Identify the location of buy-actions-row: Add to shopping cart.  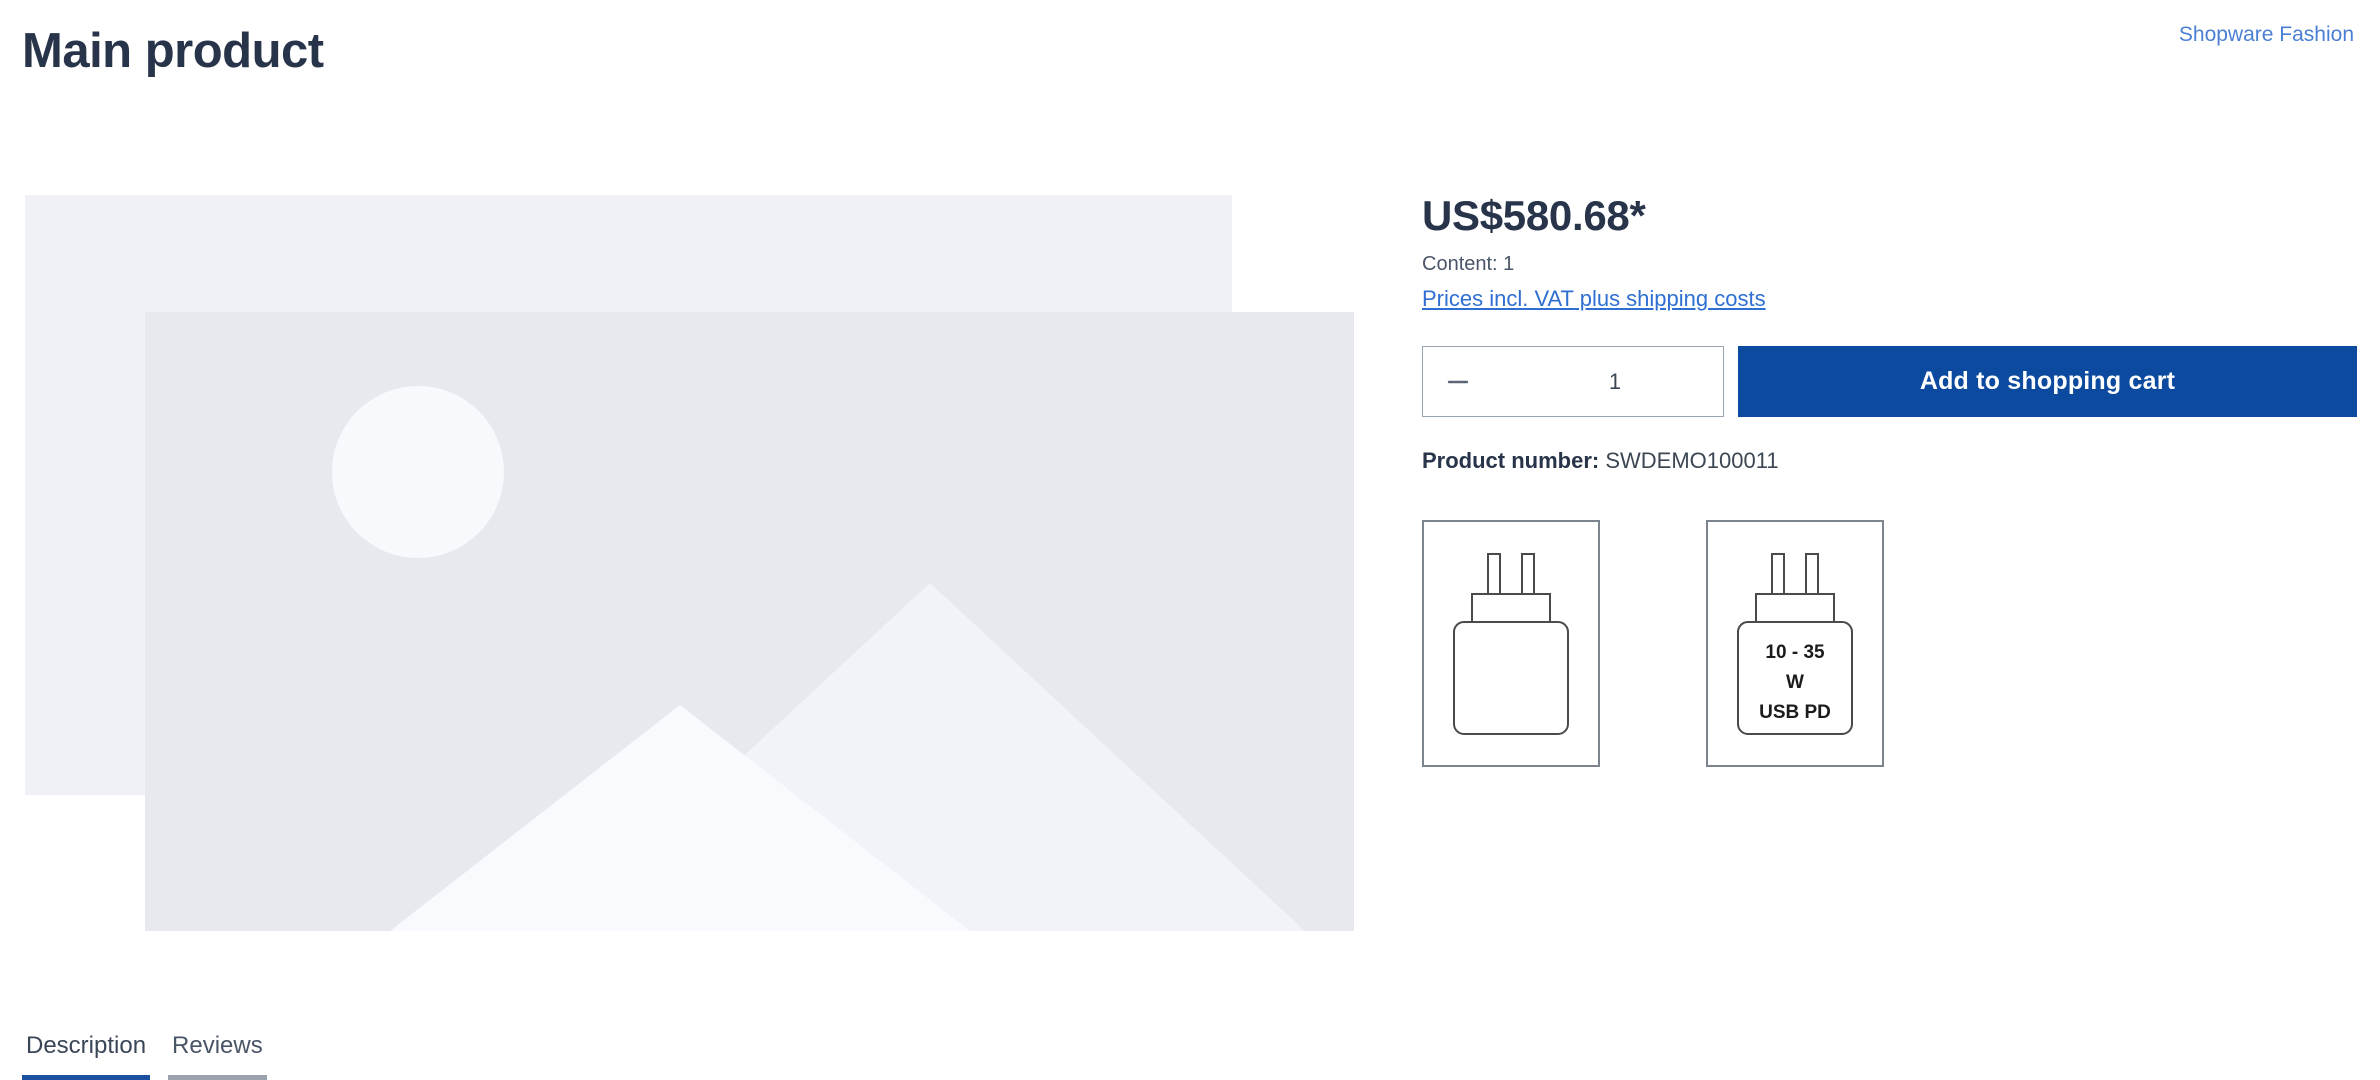
(1889, 381).